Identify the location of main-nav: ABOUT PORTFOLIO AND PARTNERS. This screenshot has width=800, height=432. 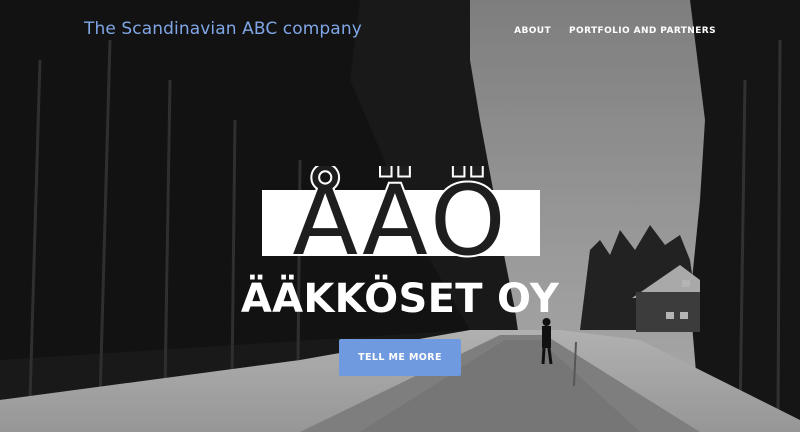
(615, 31).